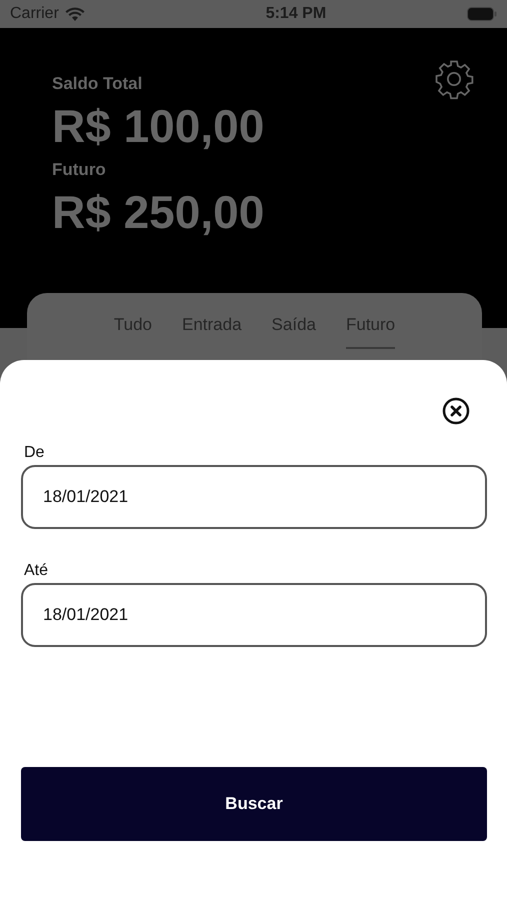 This screenshot has height=900, width=507. Describe the element at coordinates (481, 14) in the screenshot. I see `battery-icon` at that location.